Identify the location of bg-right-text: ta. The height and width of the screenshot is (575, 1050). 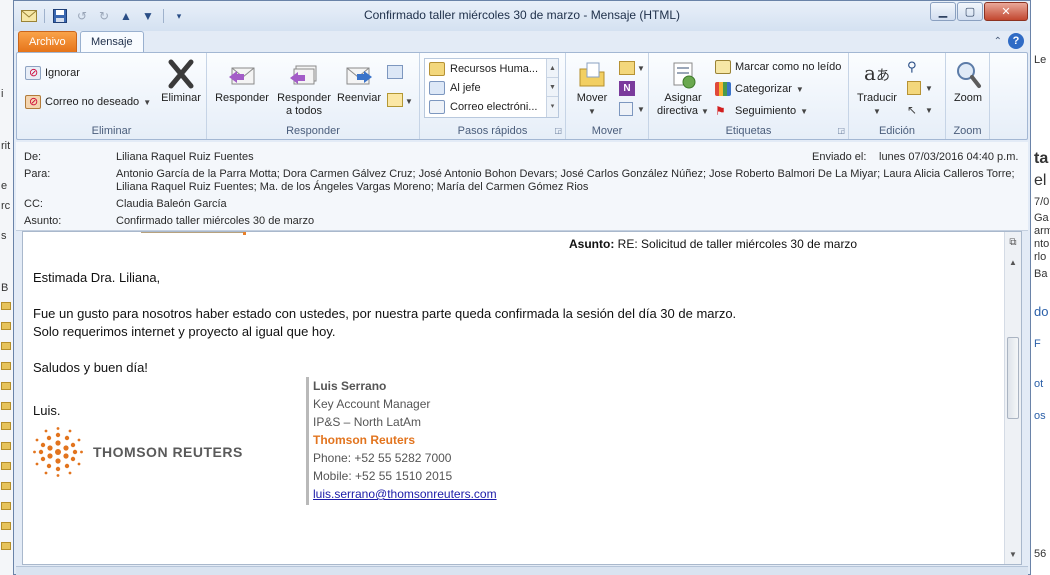
(1041, 158).